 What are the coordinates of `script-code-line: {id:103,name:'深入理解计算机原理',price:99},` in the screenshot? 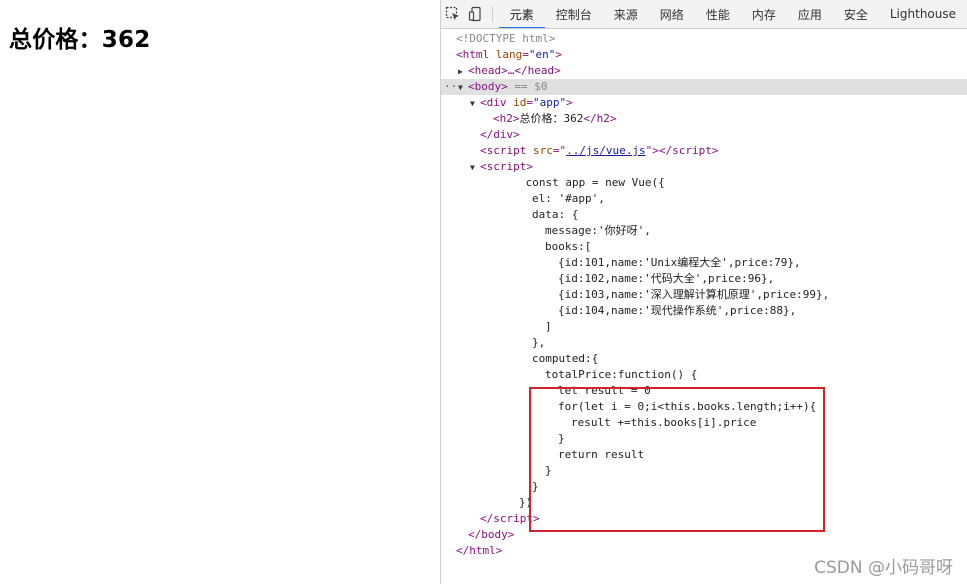 It's located at (694, 294).